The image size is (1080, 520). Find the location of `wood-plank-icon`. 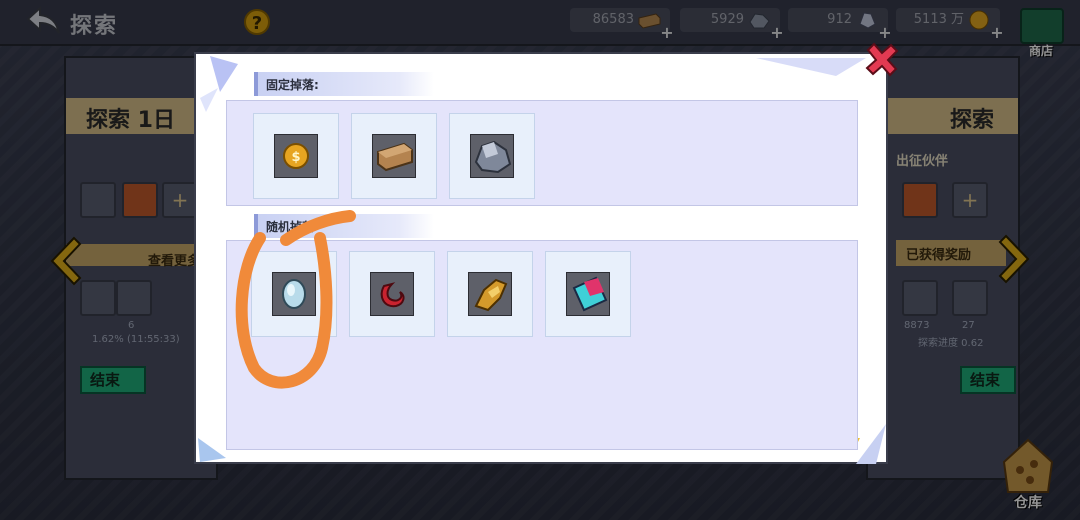

wood-plank-icon is located at coordinates (395, 157).